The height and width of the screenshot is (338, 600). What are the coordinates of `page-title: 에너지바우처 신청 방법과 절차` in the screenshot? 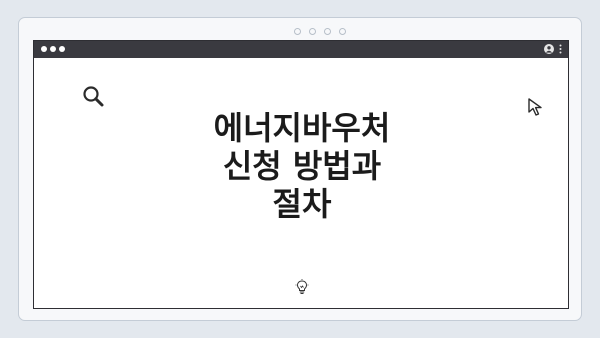 It's located at (302, 166).